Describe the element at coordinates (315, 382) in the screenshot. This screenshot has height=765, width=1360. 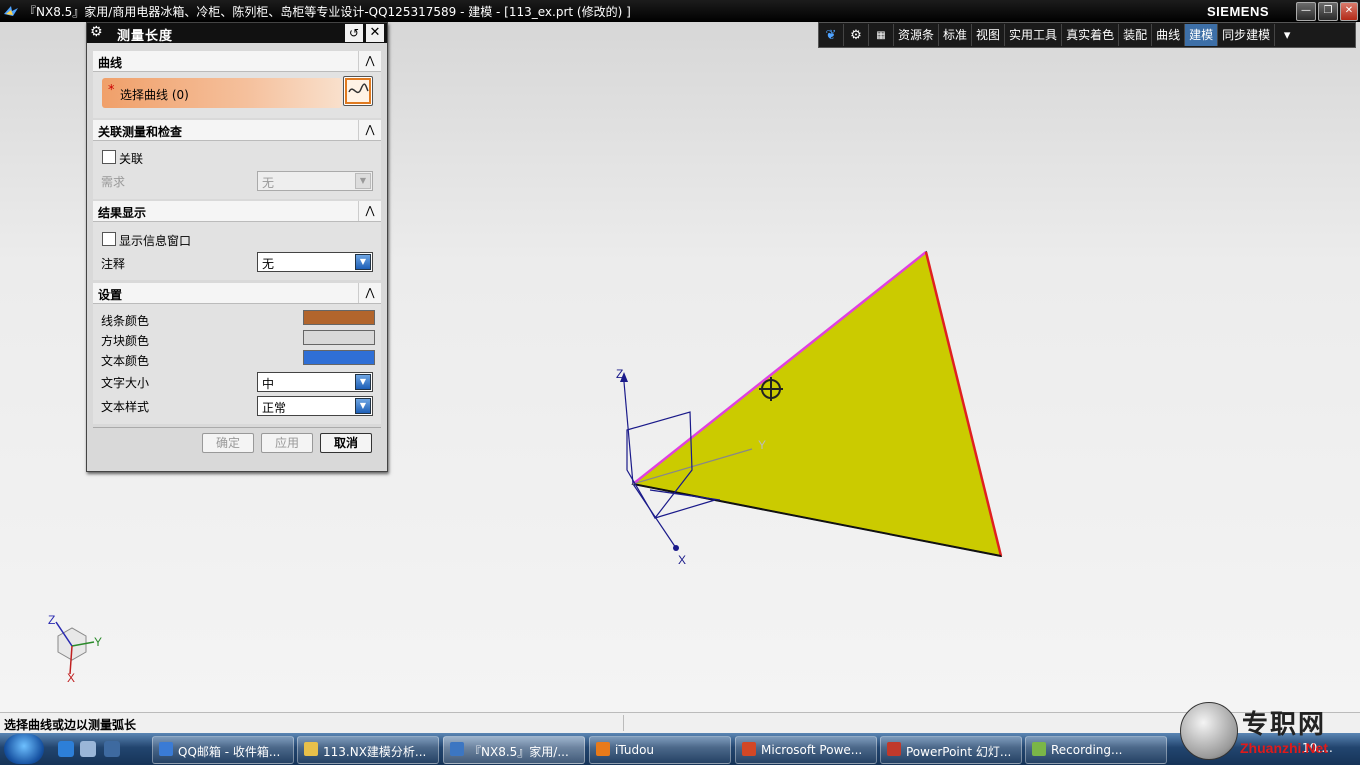
I see `text-size-dropdown: 中 ▼` at that location.